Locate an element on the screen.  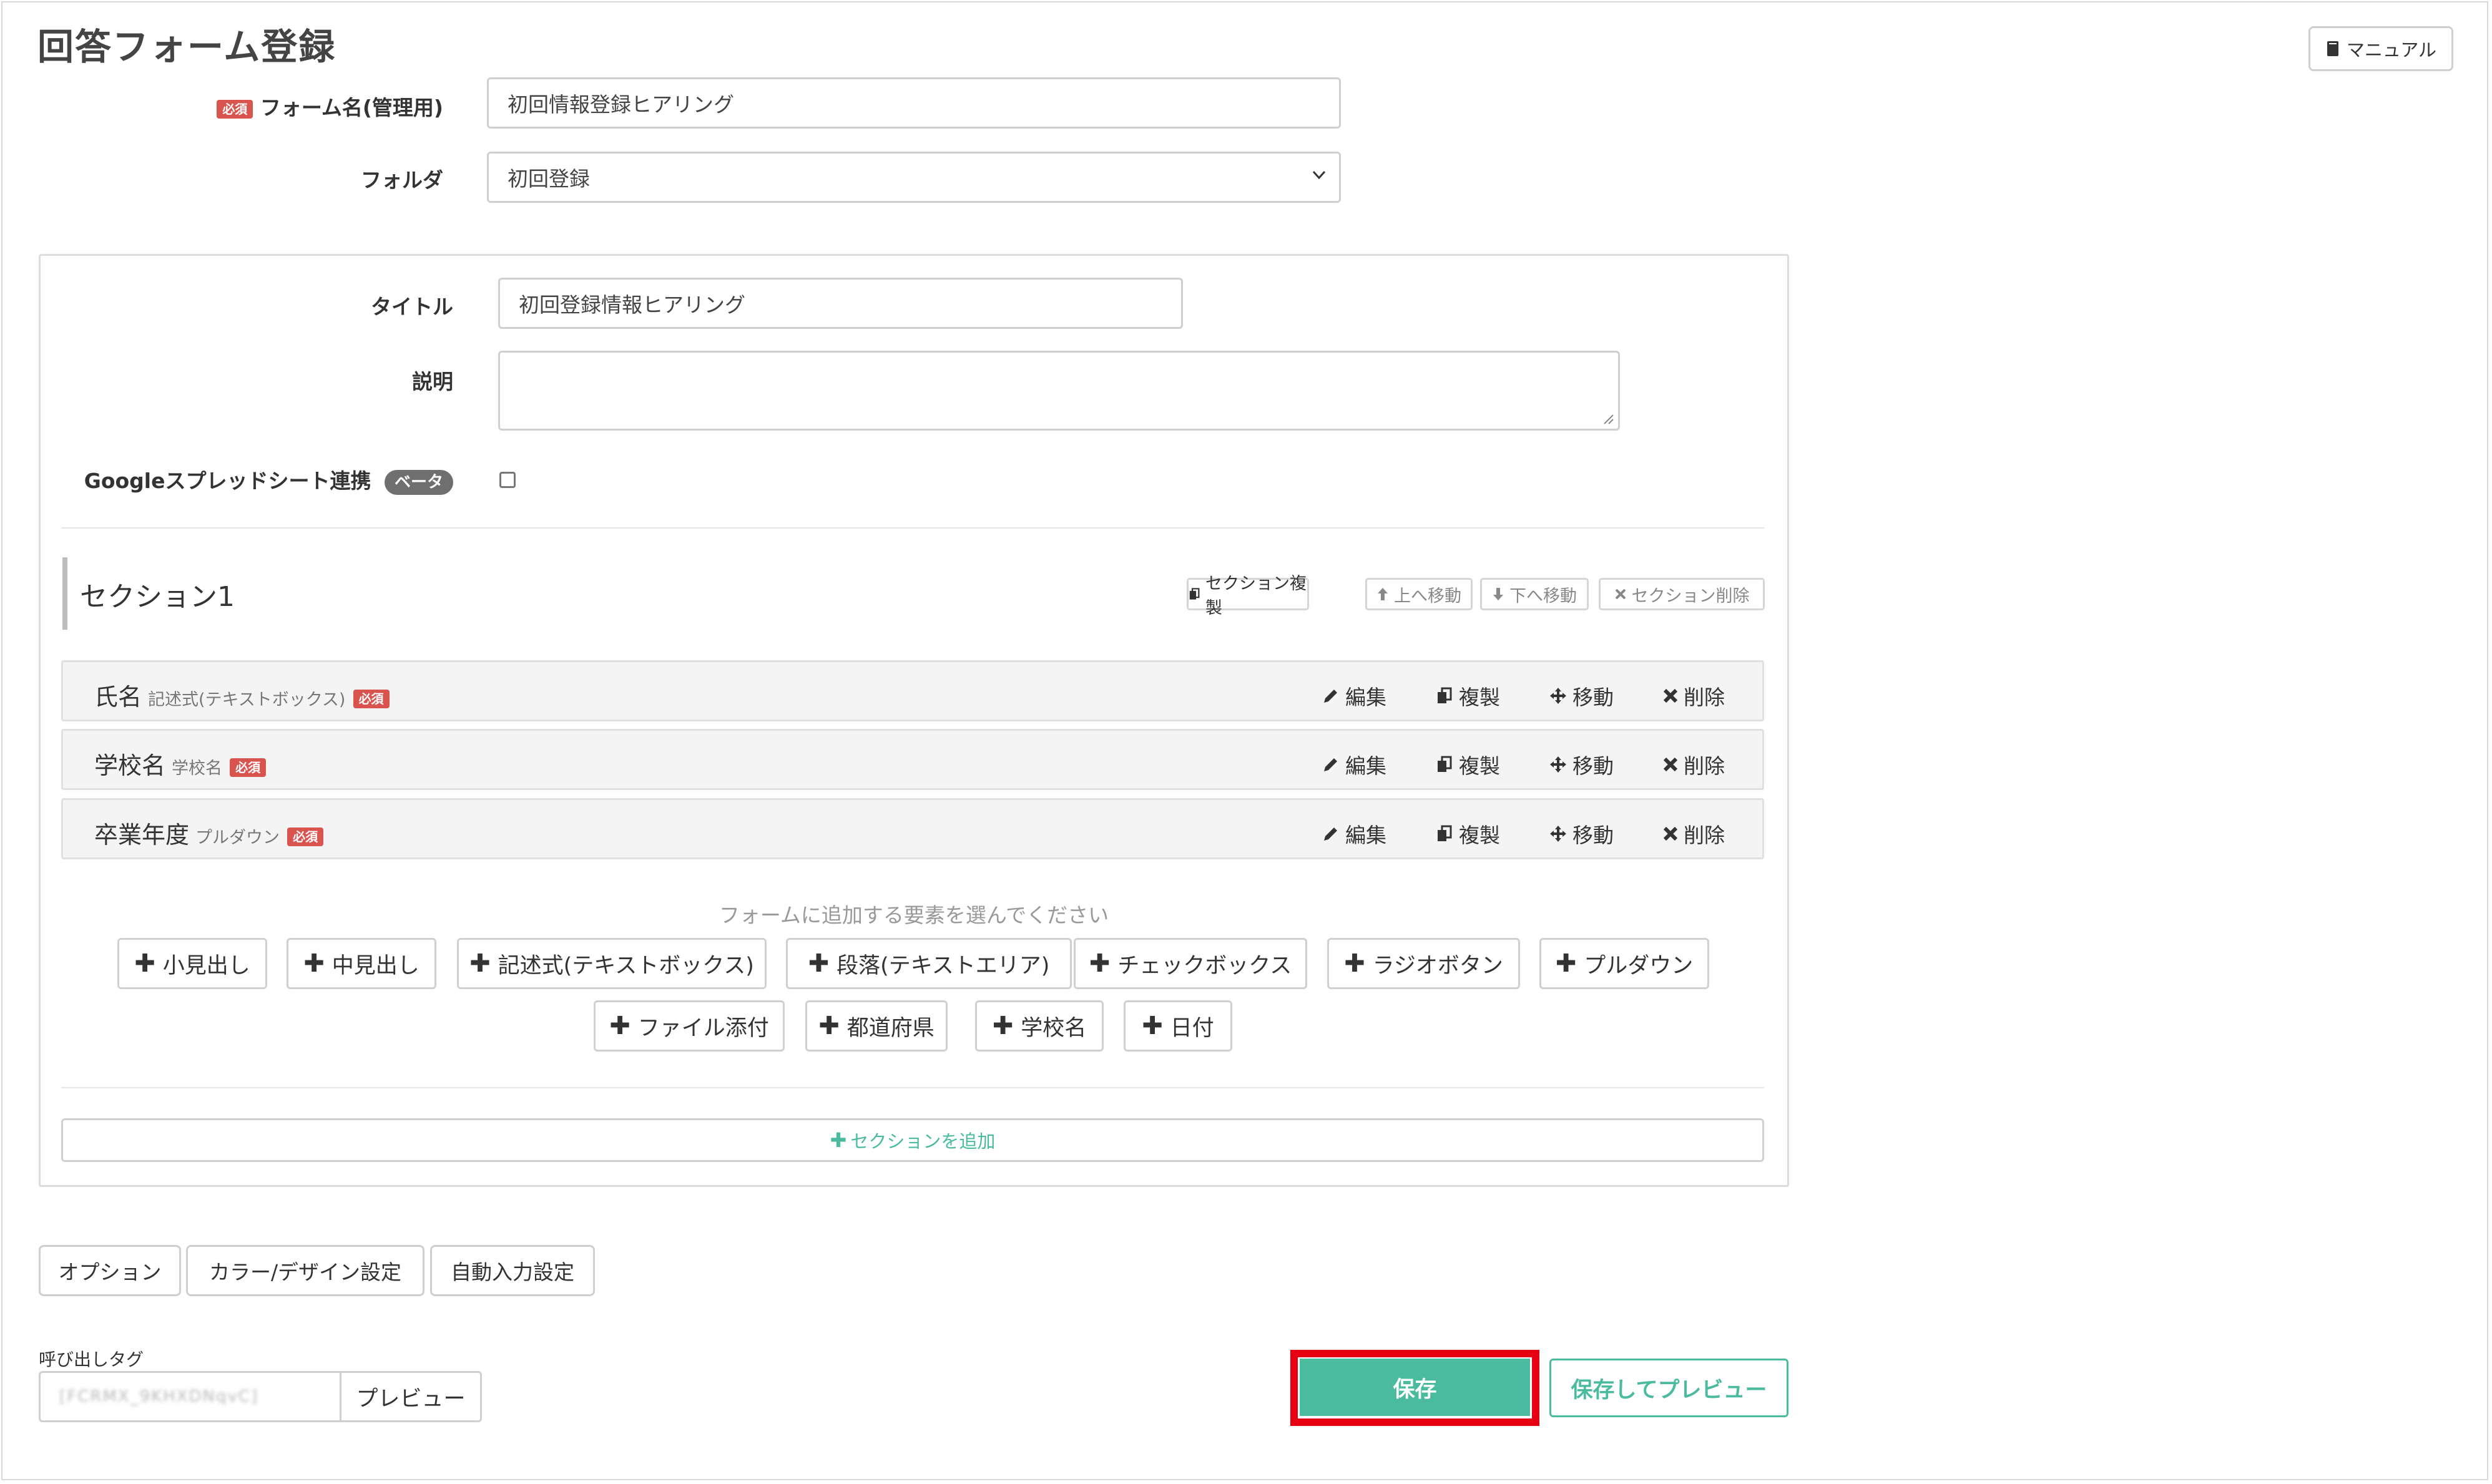
add-checkbox-button: ✚ チェックボックス is located at coordinates (1190, 963).